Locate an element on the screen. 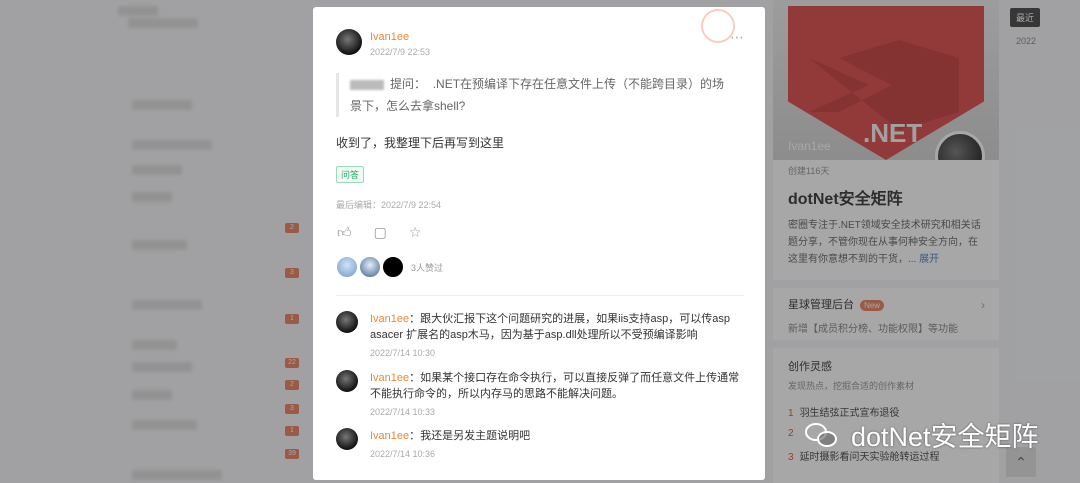 The width and height of the screenshot is (1080, 483). comment-time: 2022/7/14 10:36 is located at coordinates (403, 454).